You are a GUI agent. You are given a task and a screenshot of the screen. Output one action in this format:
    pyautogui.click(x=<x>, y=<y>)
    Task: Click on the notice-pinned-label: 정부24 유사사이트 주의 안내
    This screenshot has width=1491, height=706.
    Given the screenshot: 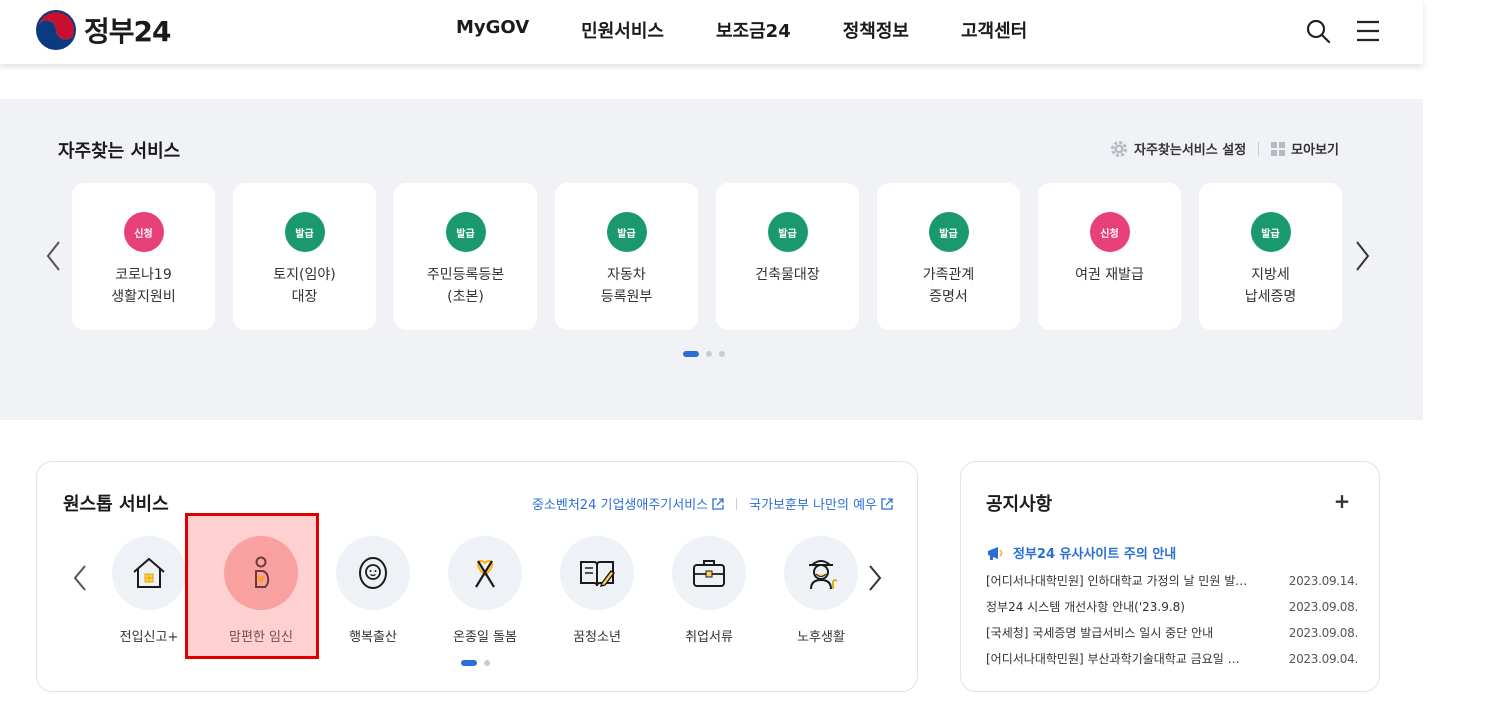 What is the action you would take?
    pyautogui.click(x=1095, y=554)
    